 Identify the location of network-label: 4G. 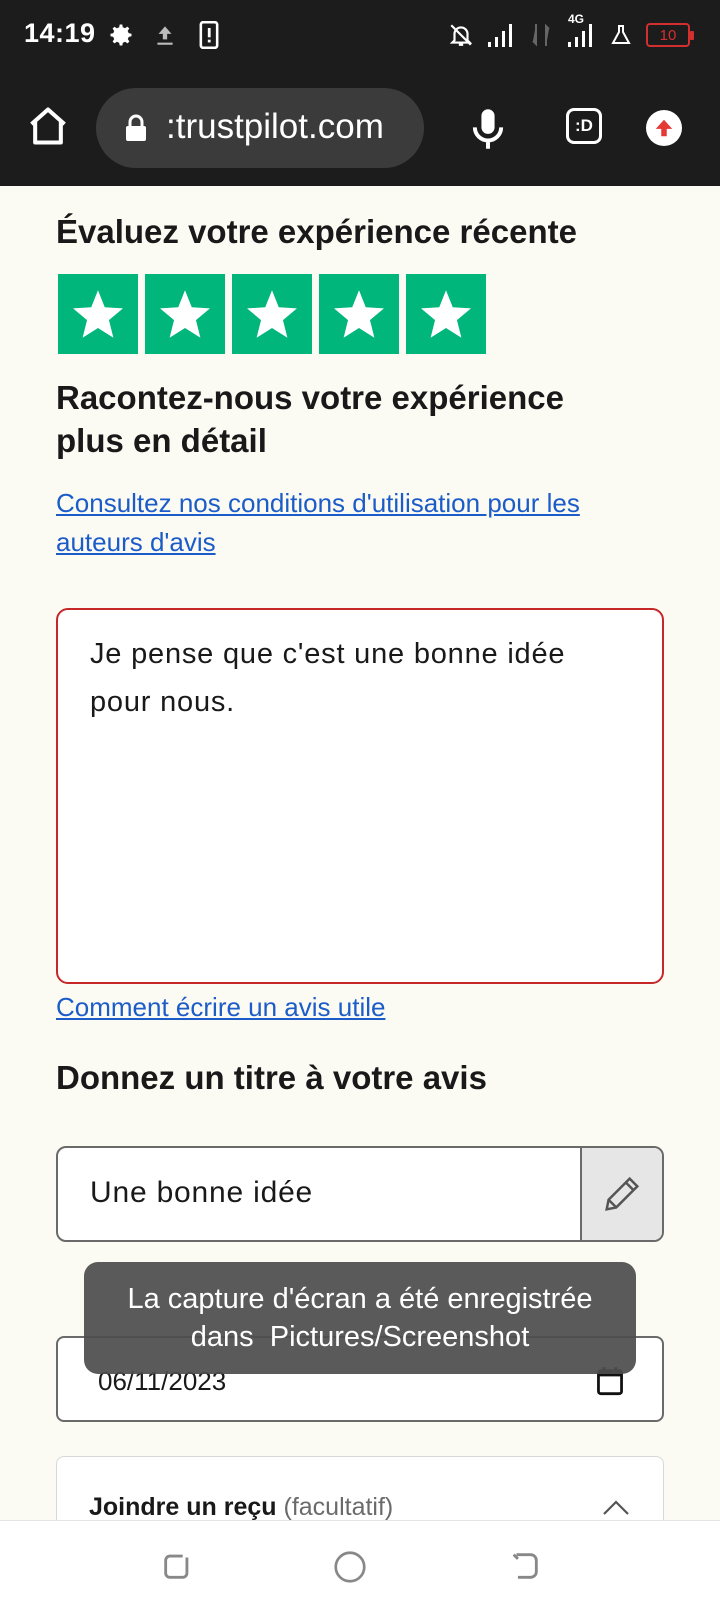
(576, 19).